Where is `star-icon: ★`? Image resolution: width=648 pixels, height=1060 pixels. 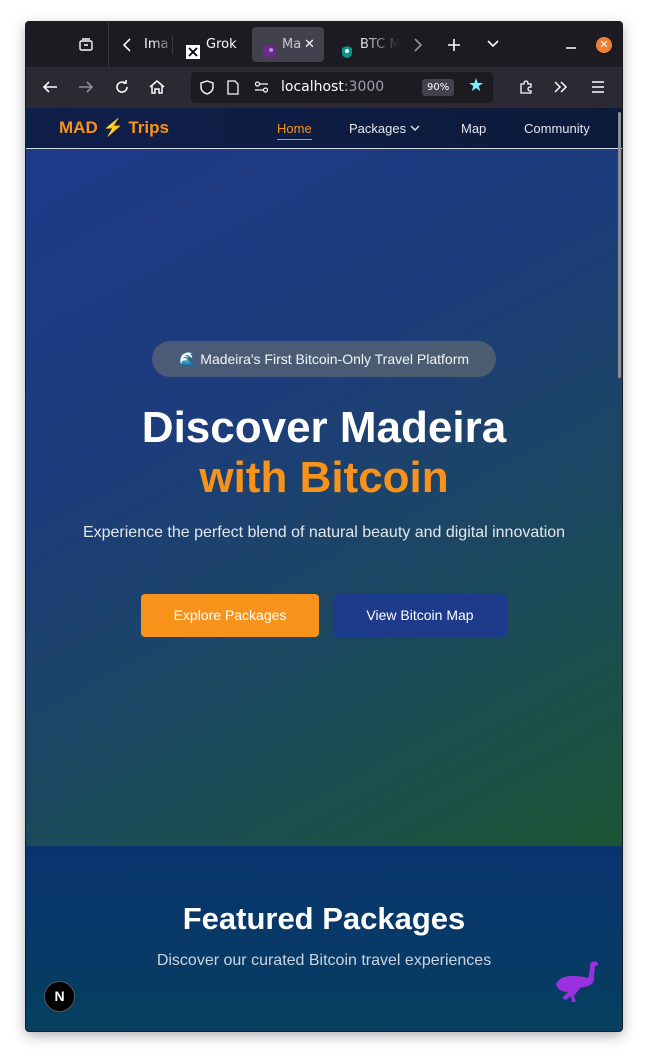
star-icon: ★ is located at coordinates (476, 86).